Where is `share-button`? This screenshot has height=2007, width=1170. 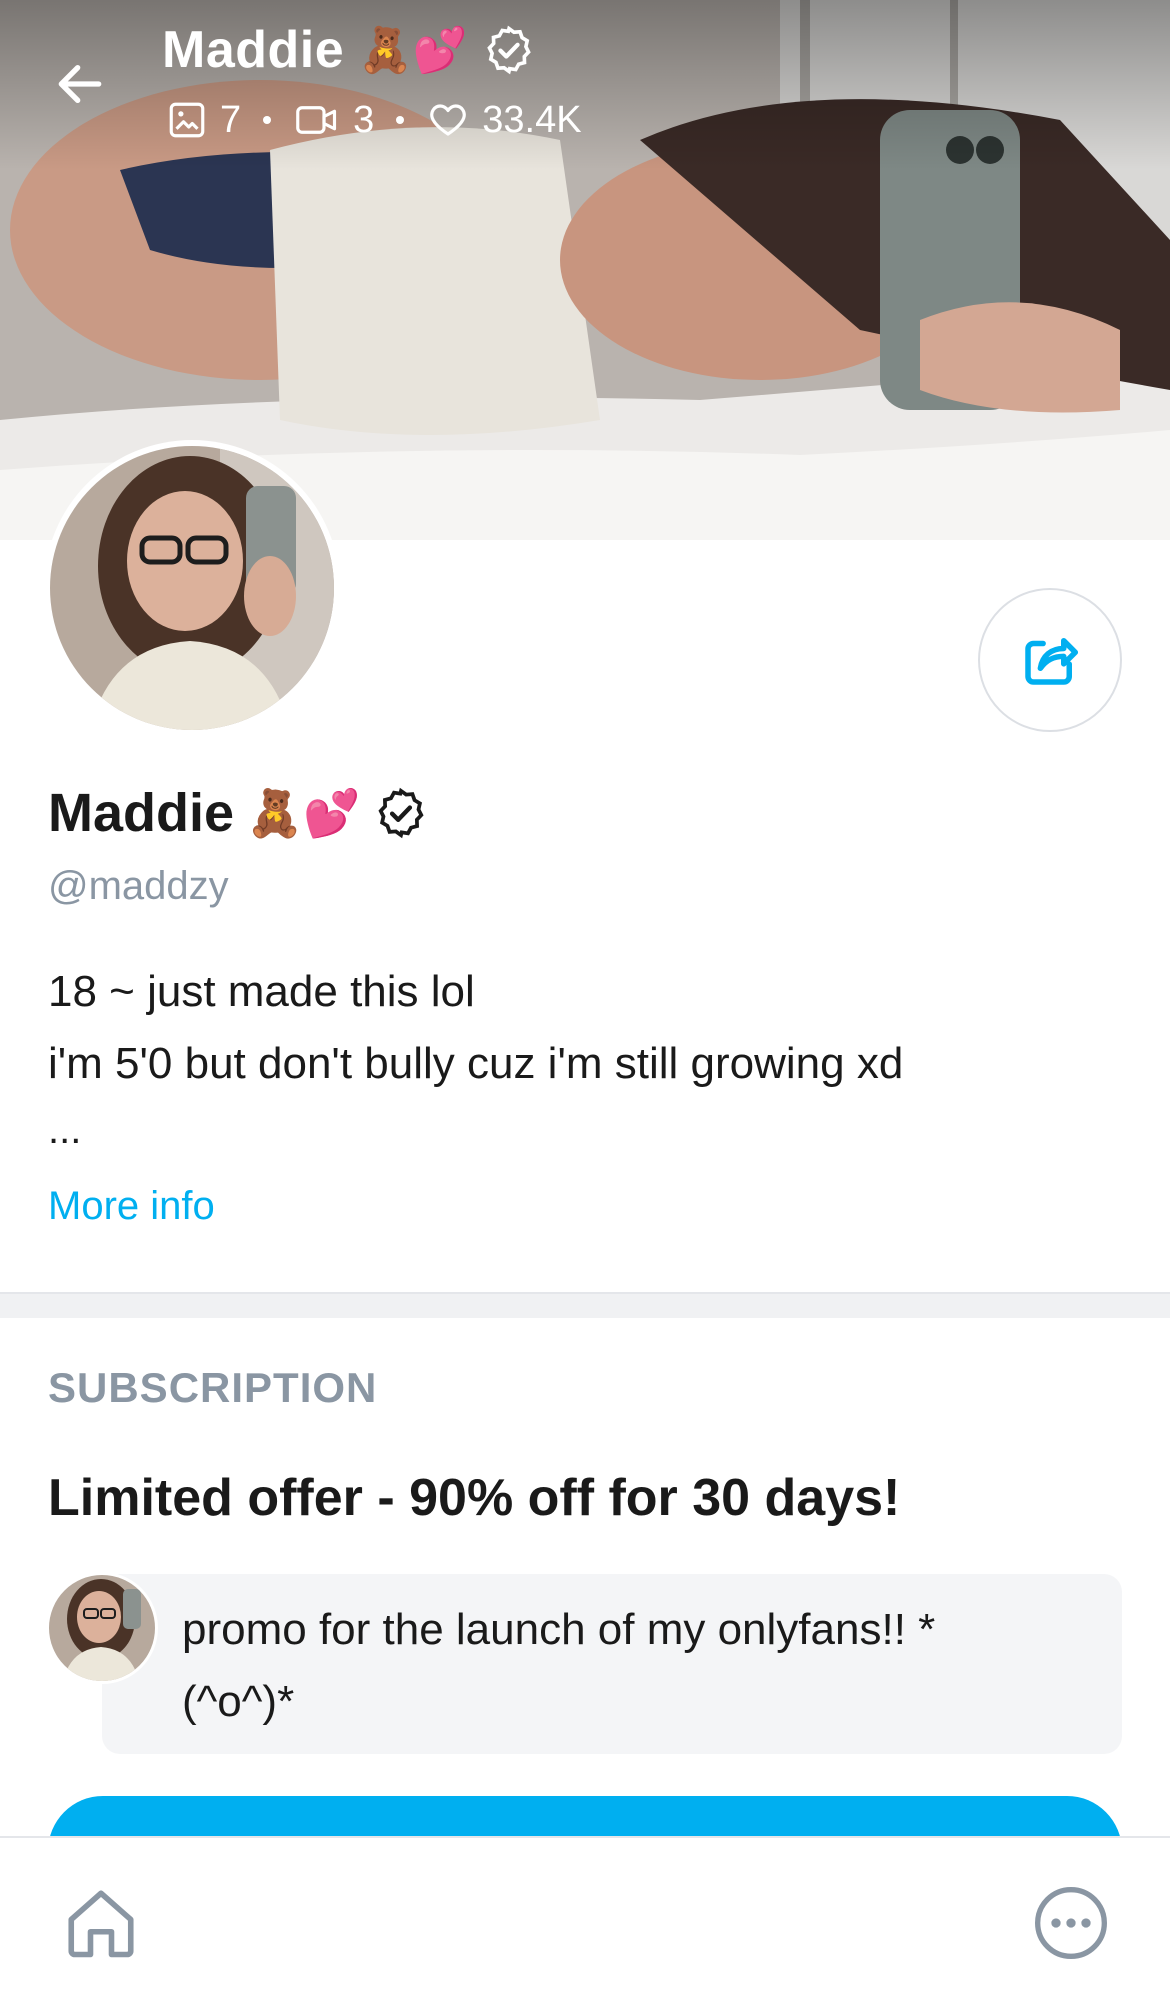
share-button is located at coordinates (1050, 660).